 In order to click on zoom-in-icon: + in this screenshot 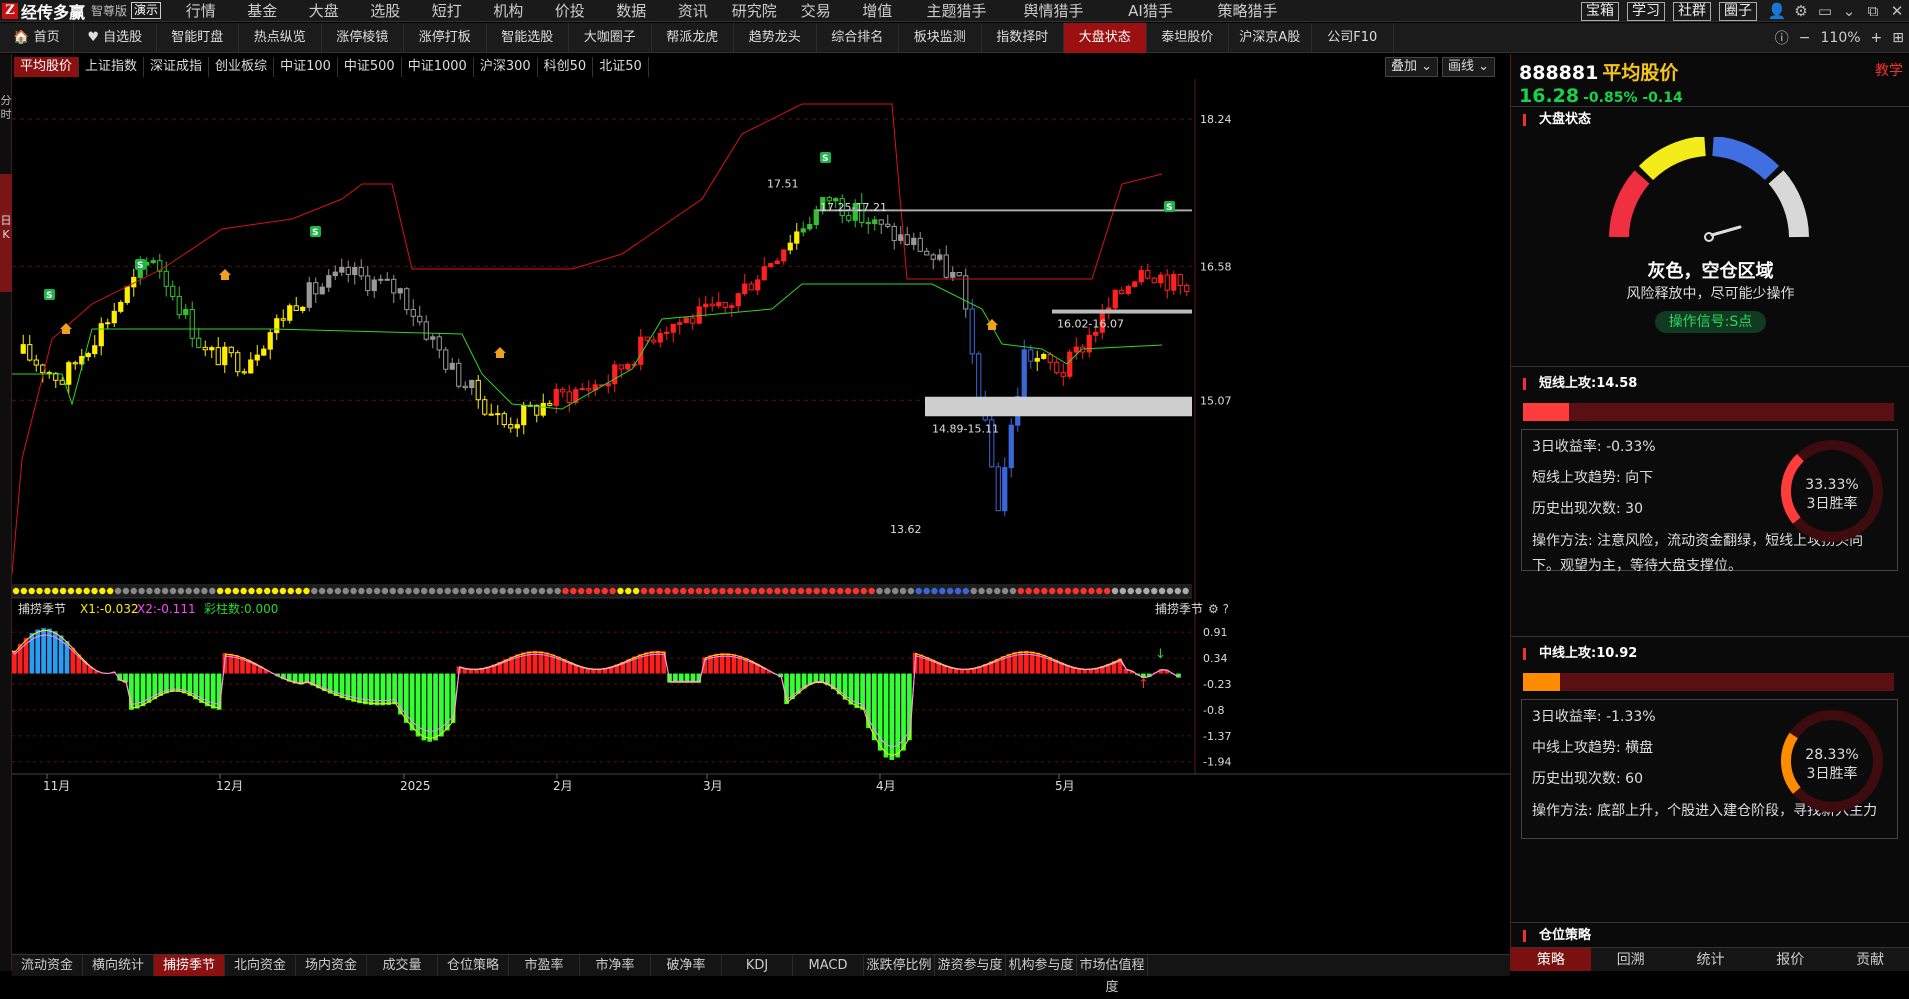, I will do `click(1877, 38)`.